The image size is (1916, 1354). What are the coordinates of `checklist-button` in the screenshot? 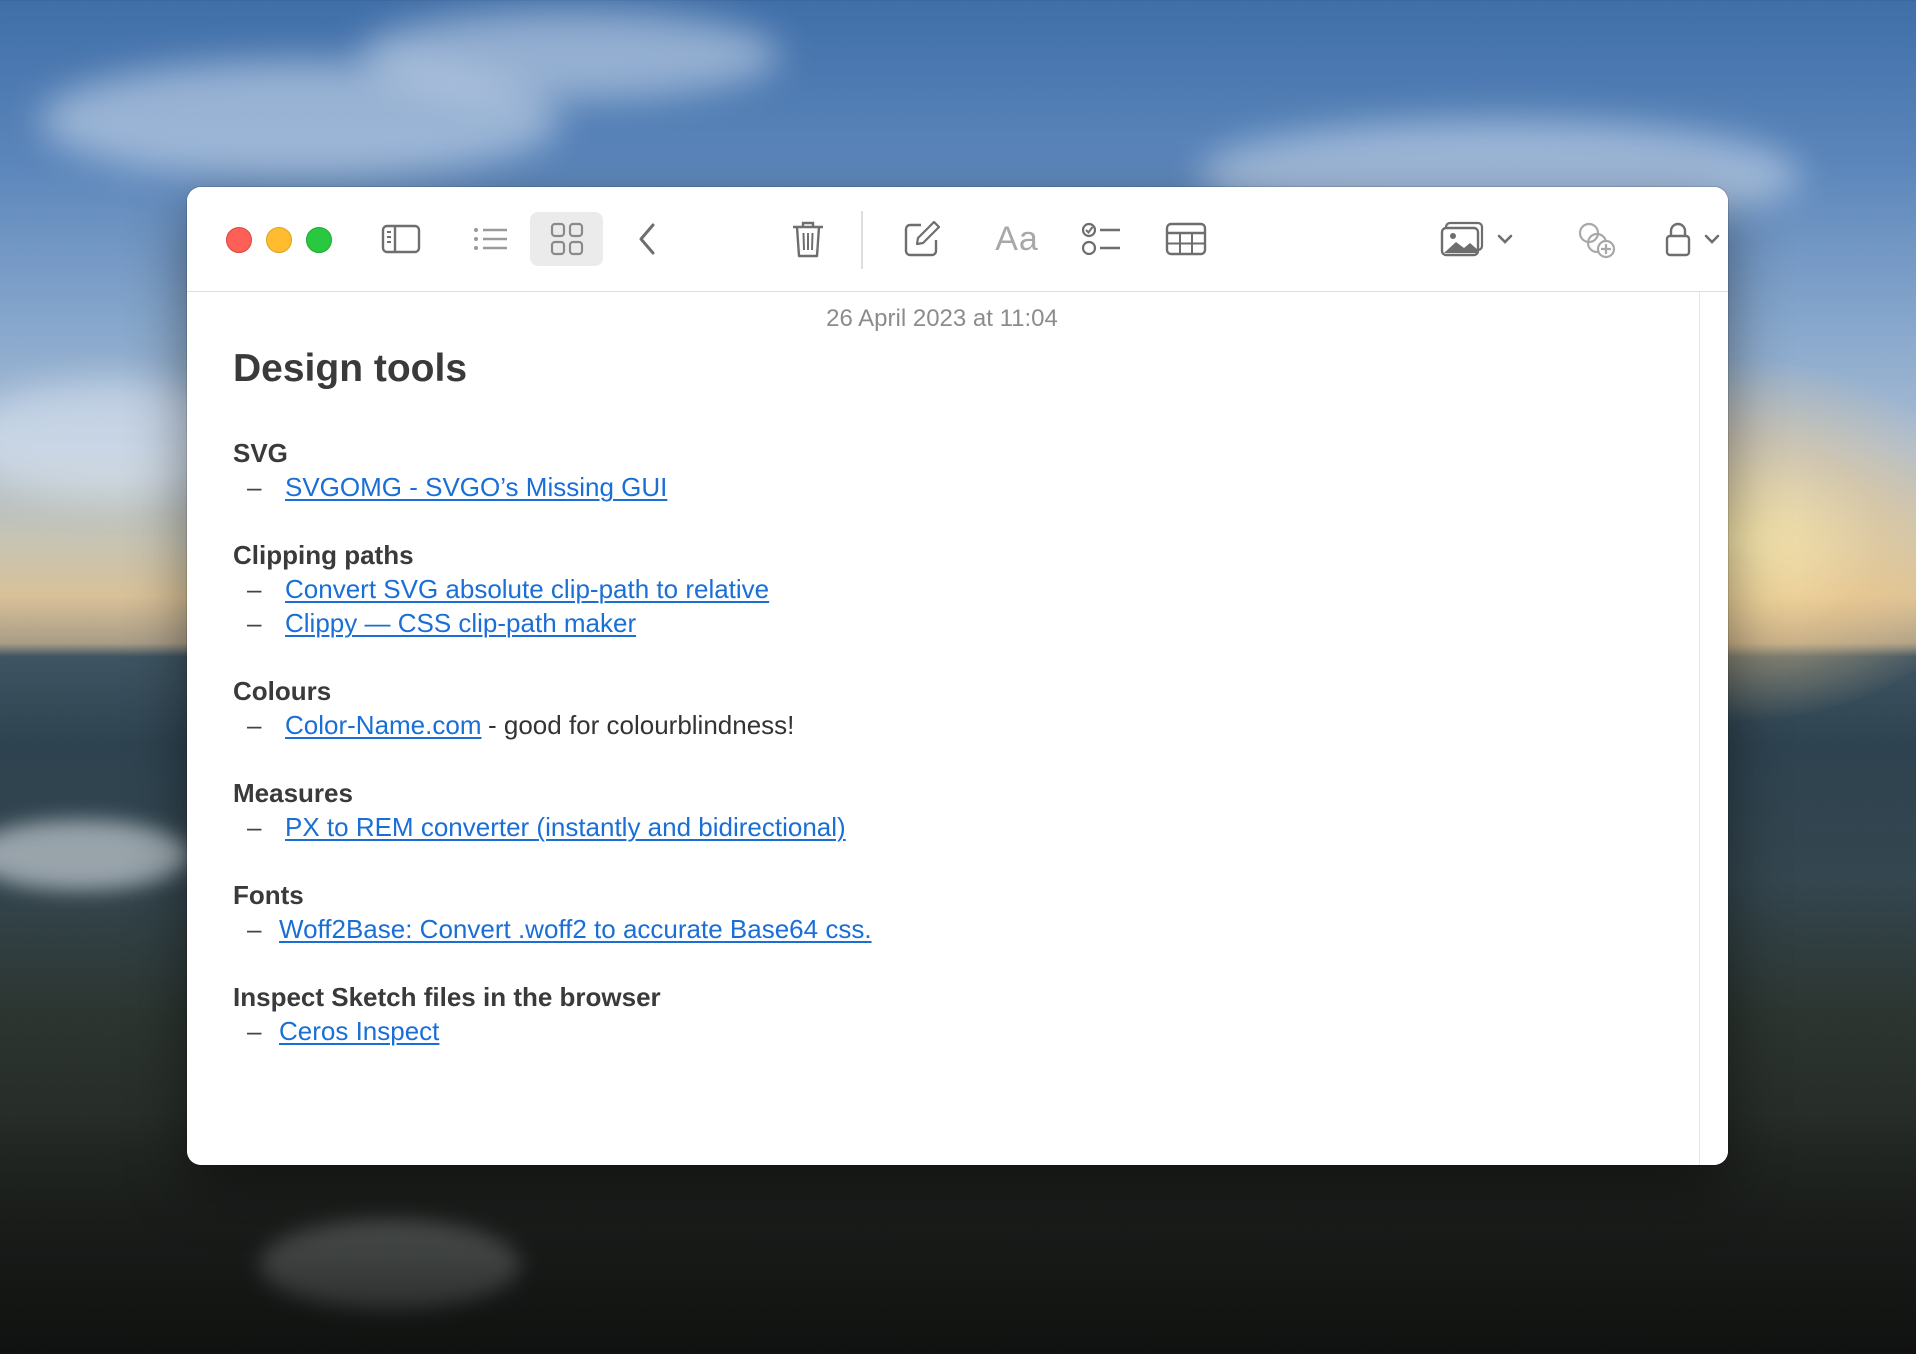 It's located at (1102, 239).